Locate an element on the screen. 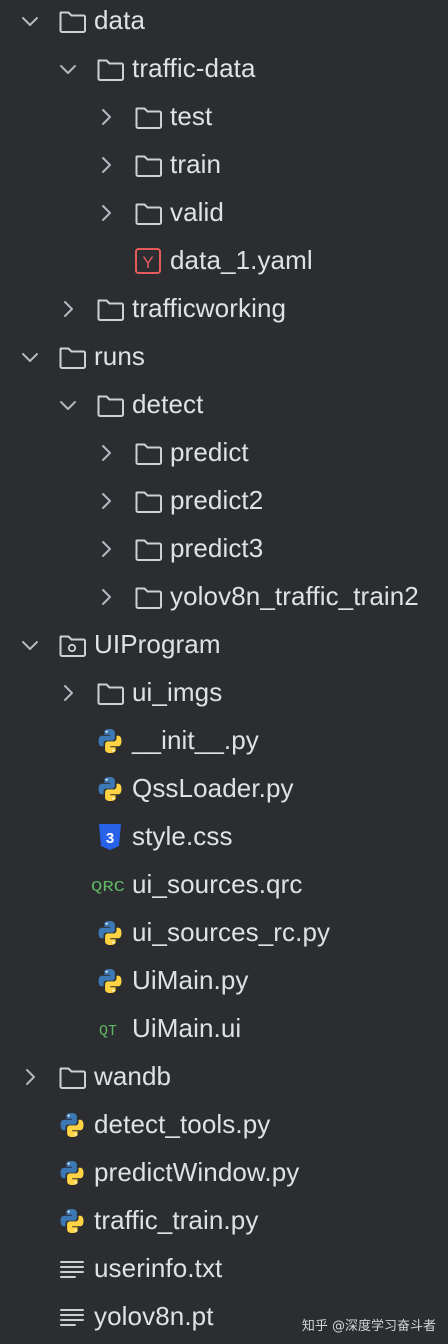 The image size is (448, 1344). tree-item-label: valid is located at coordinates (197, 212).